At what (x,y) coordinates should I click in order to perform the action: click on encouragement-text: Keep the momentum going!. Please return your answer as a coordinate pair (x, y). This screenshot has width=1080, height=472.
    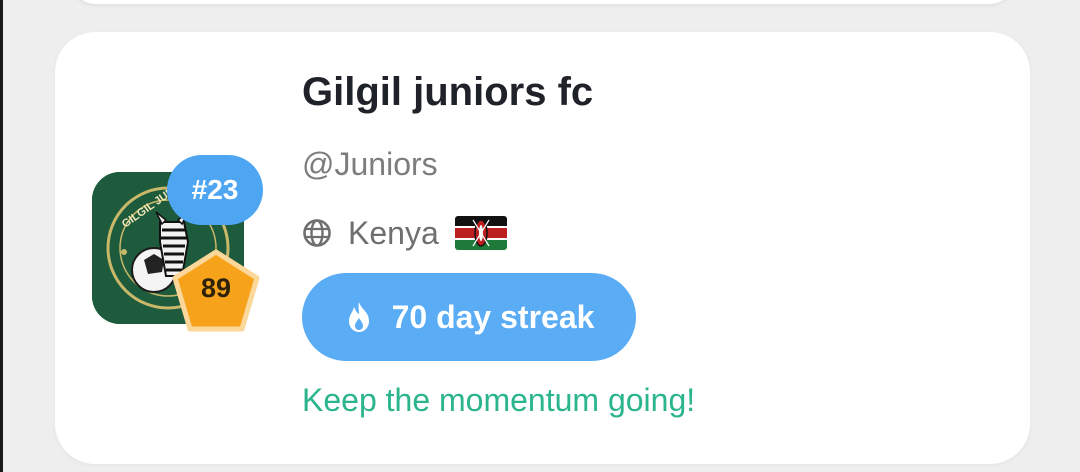
    Looking at the image, I should click on (499, 400).